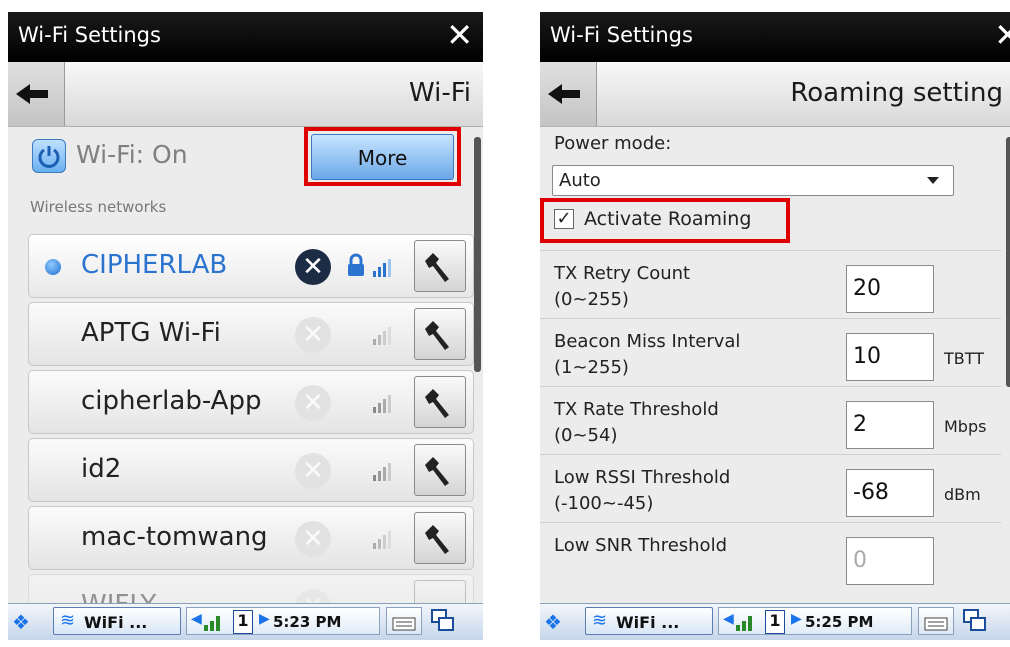  What do you see at coordinates (642, 491) in the screenshot?
I see `field-label: Low RSSI Threshold (-100~-45)` at bounding box center [642, 491].